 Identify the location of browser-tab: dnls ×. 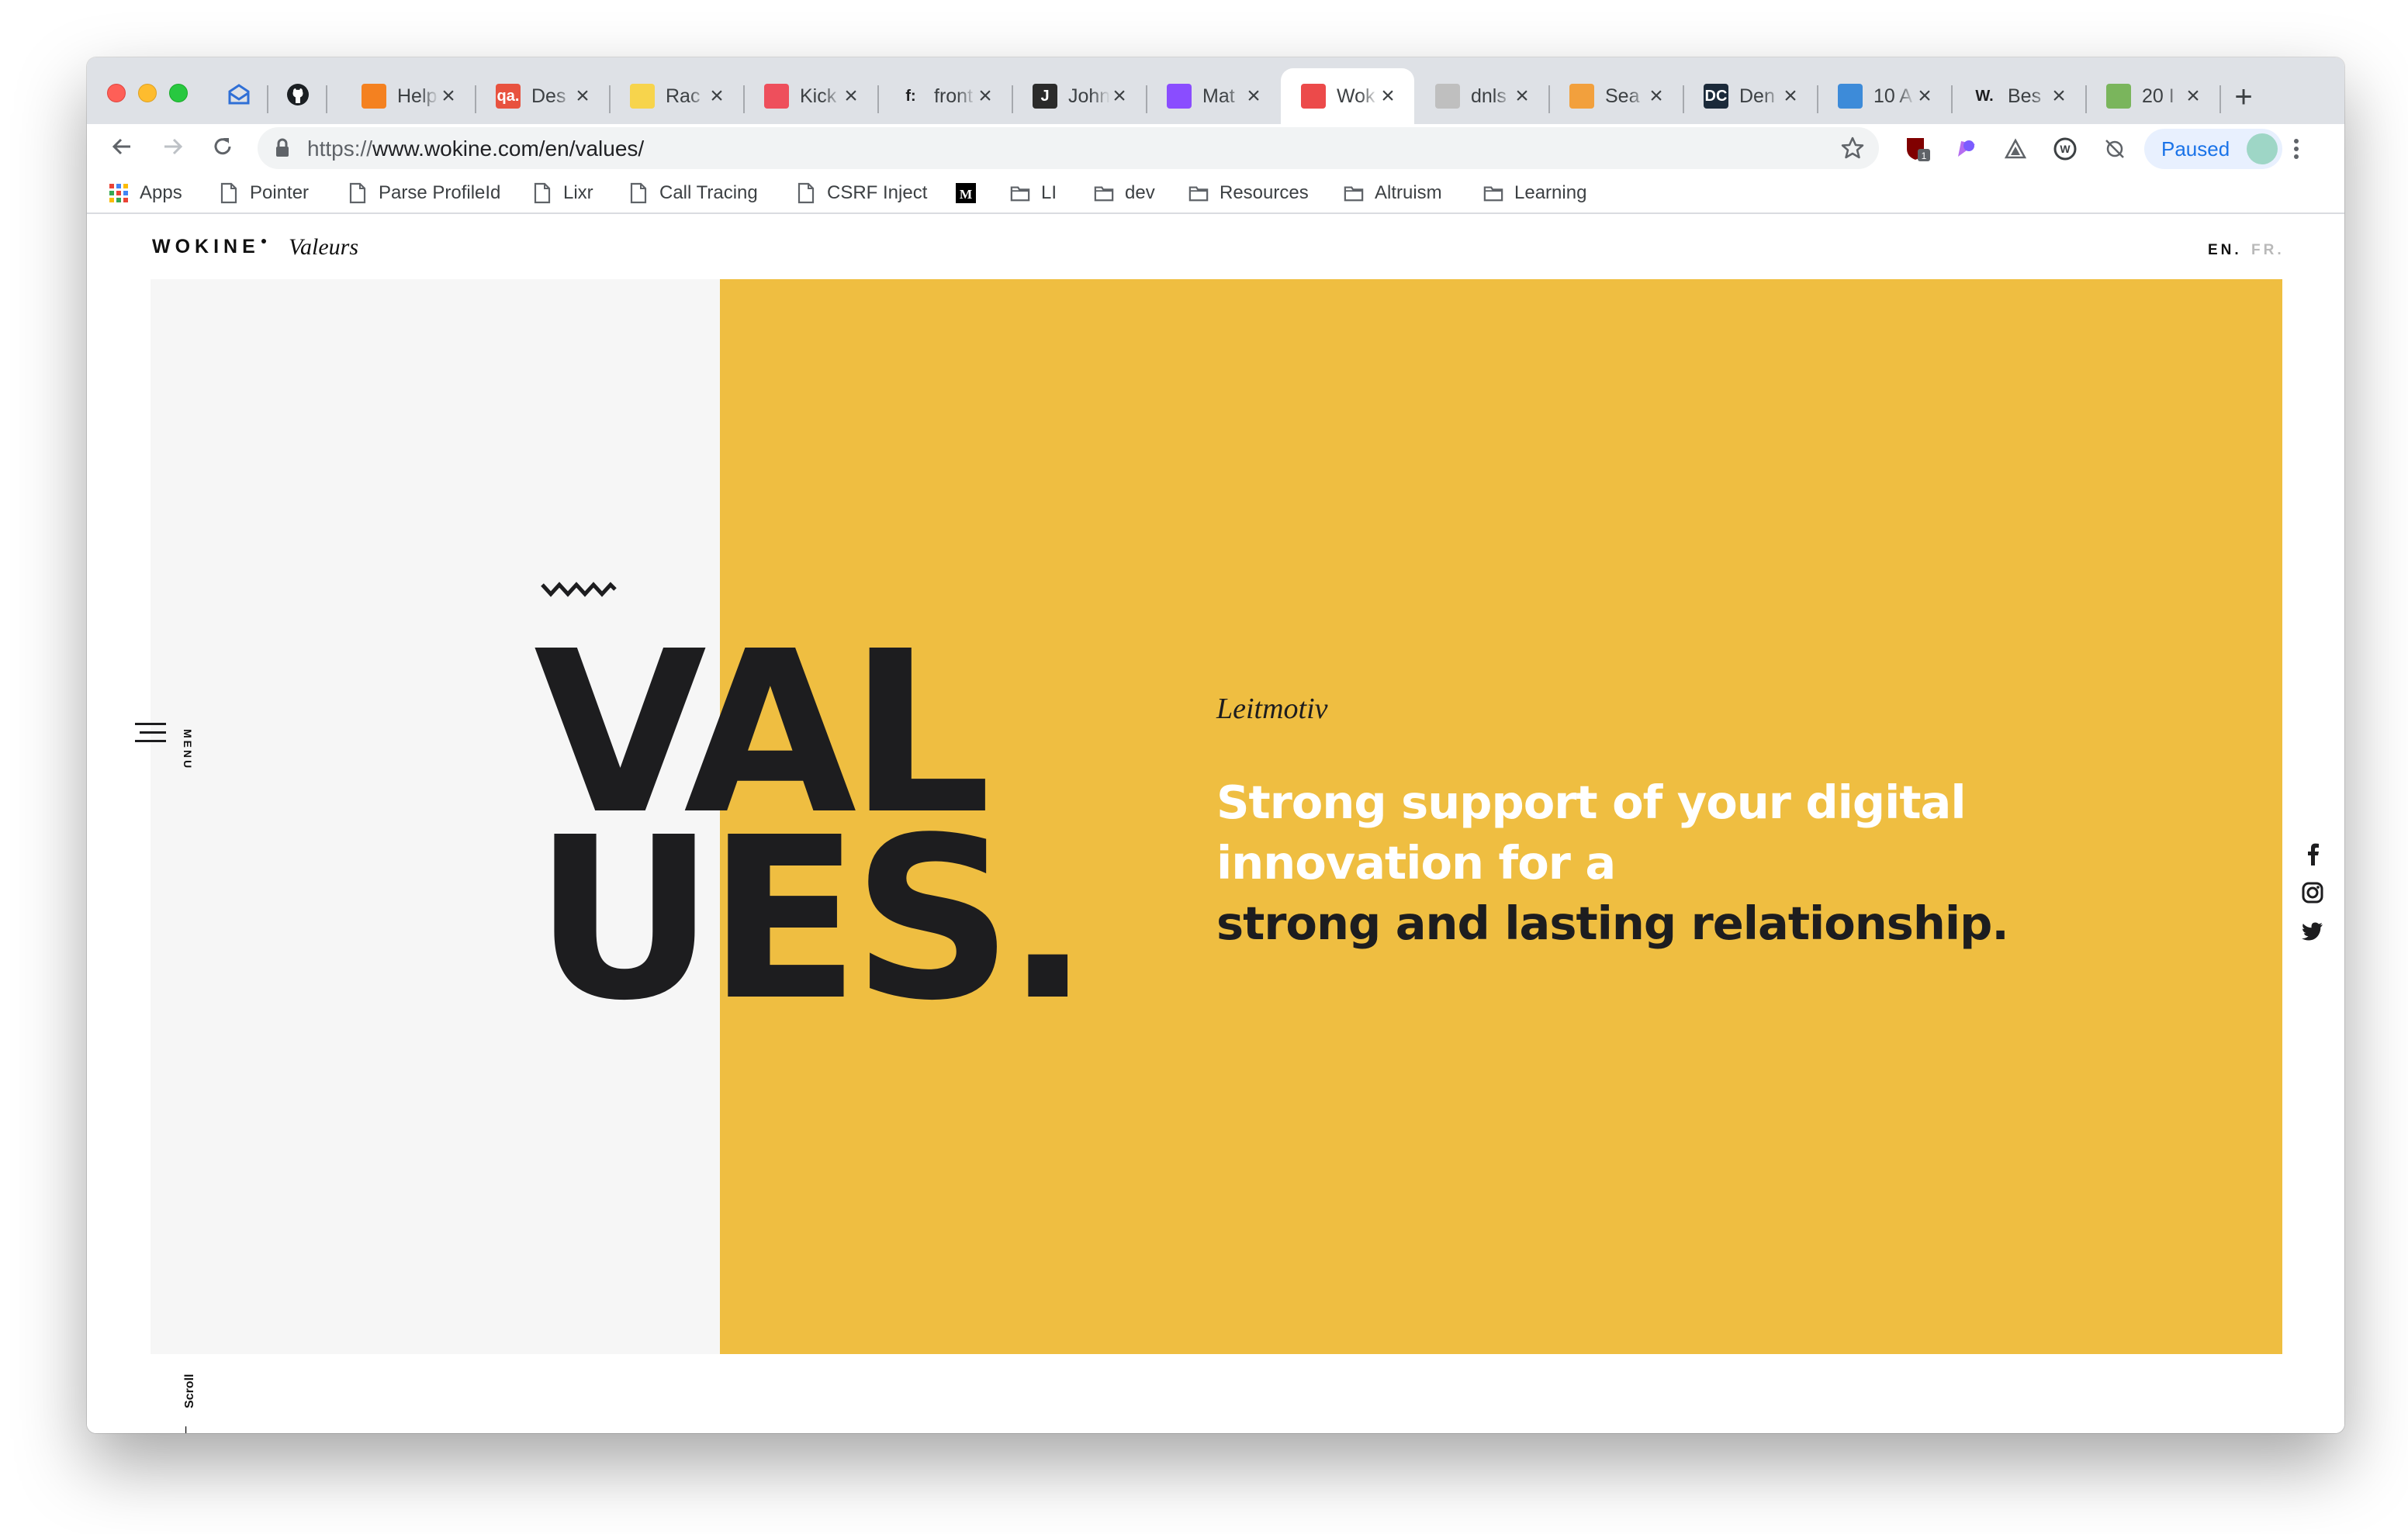
(1481, 96).